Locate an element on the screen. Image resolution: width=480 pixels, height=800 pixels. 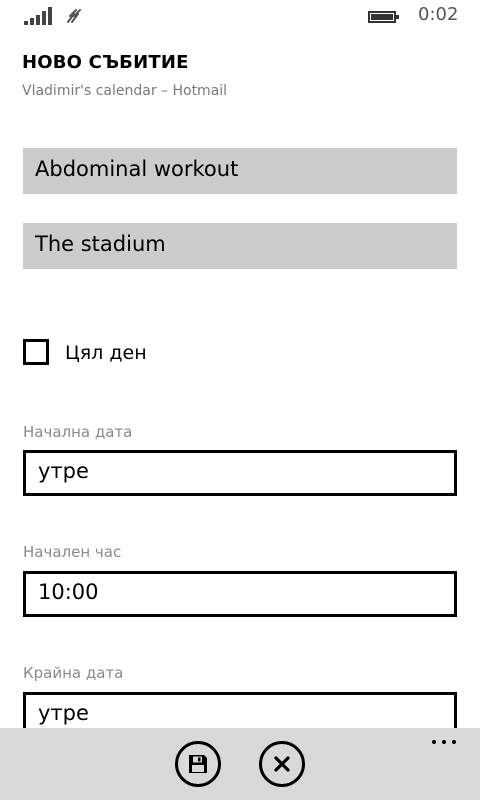
start-time-label: Начален час is located at coordinates (72, 552).